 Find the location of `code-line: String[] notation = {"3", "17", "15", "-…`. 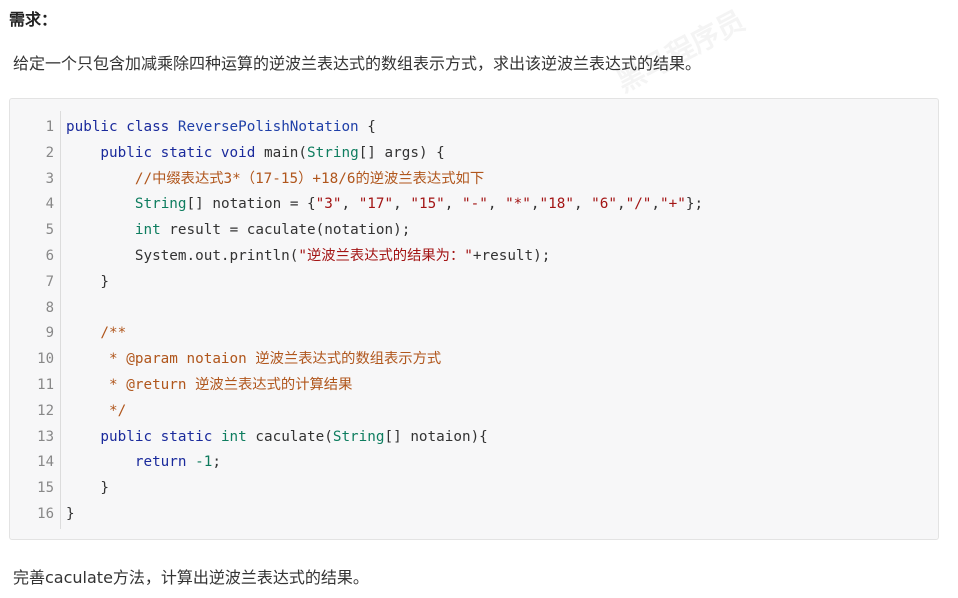

code-line: String[] notation = {"3", "17", "15", "-… is located at coordinates (384, 205).